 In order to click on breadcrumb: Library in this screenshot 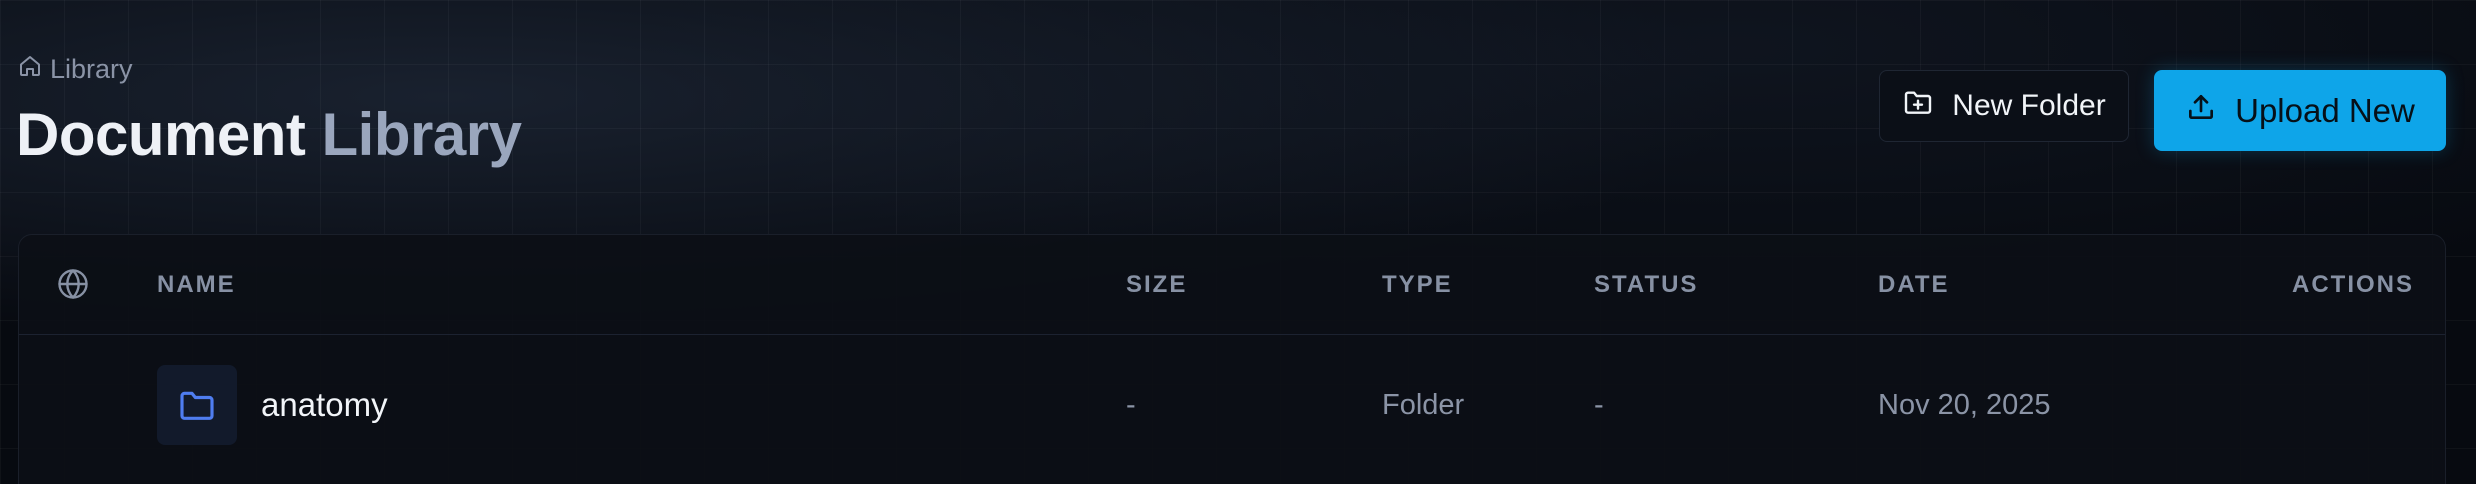, I will do `click(75, 69)`.